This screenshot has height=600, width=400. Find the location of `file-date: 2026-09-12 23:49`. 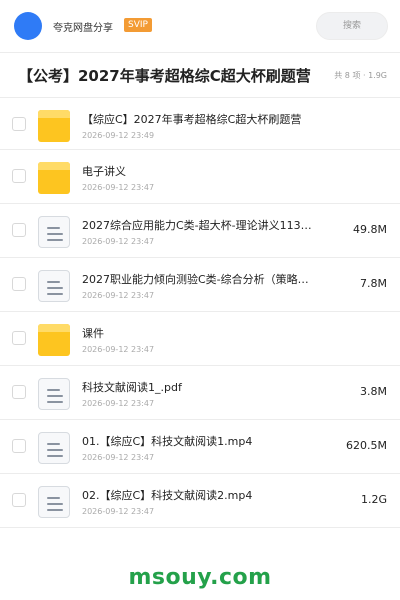

file-date: 2026-09-12 23:49 is located at coordinates (118, 135).